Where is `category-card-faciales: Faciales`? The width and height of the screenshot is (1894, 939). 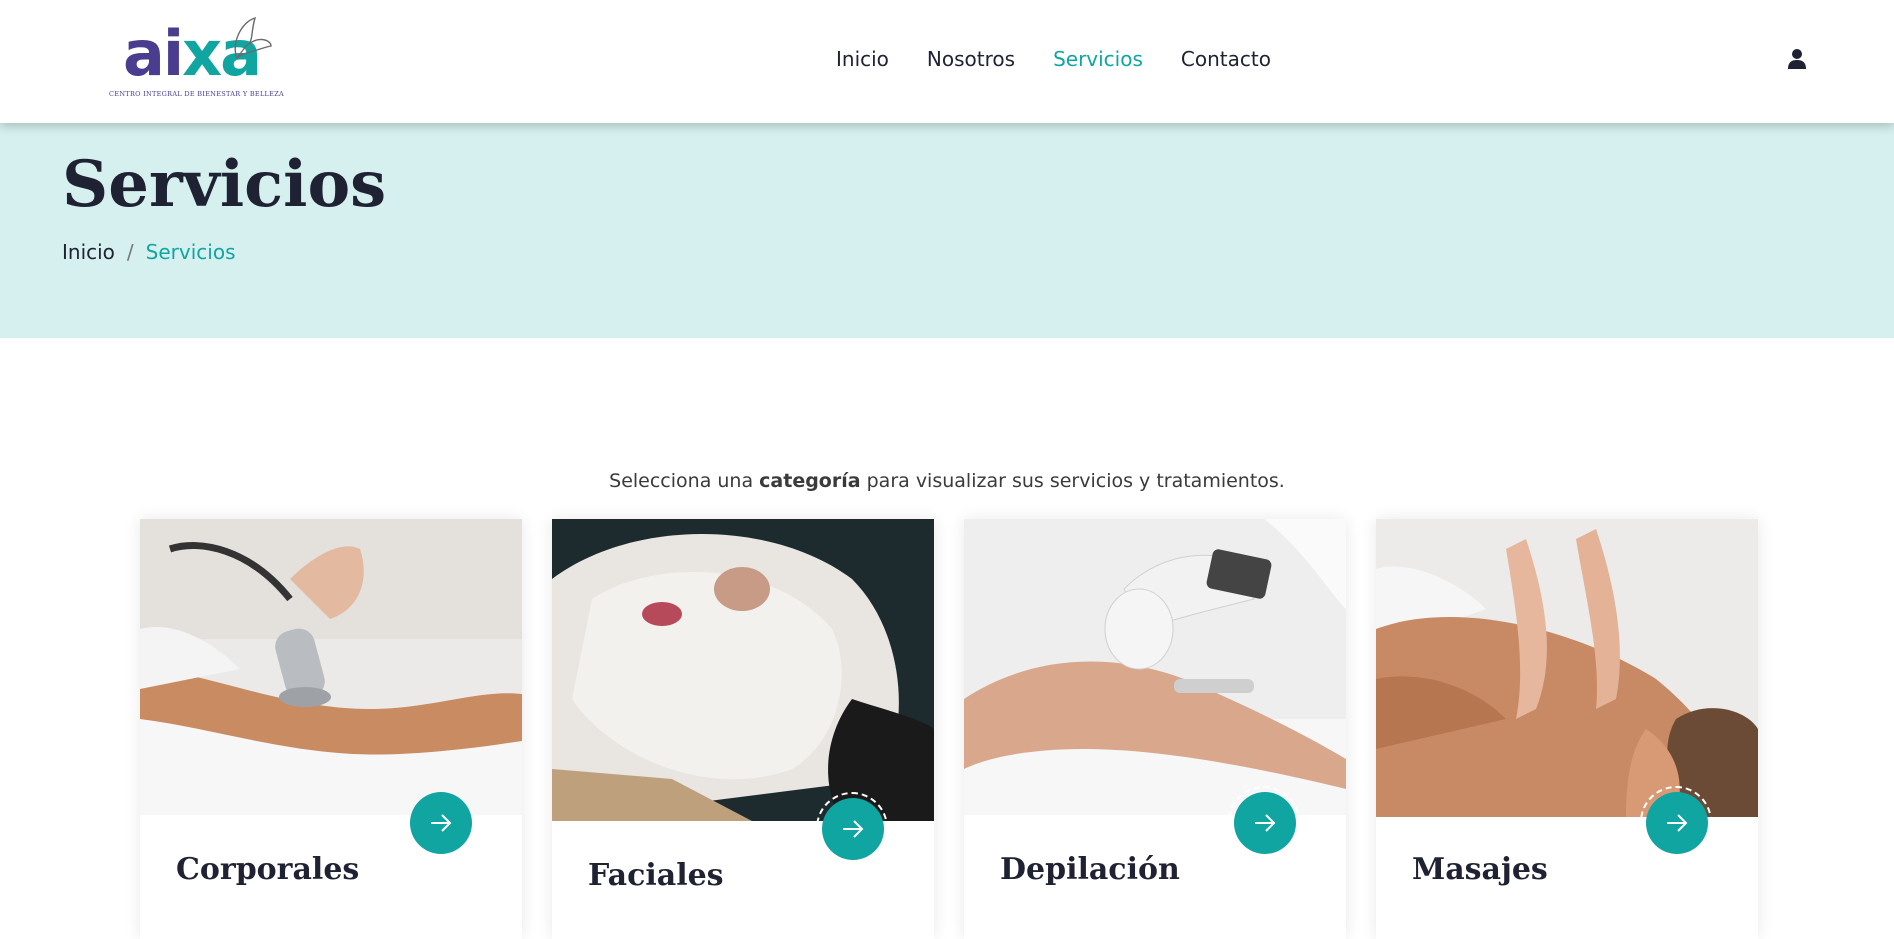
category-card-faciales: Faciales is located at coordinates (743, 729).